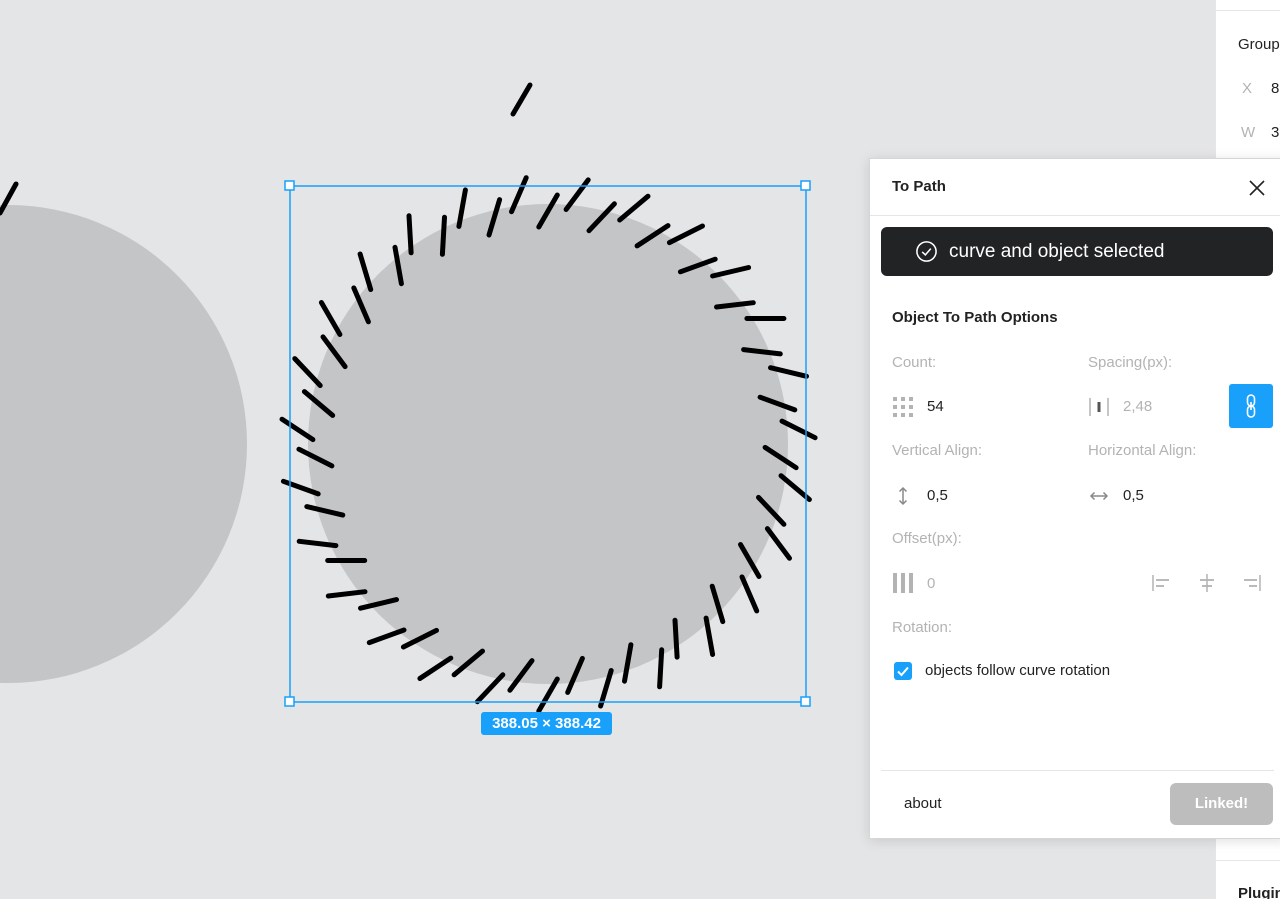 The height and width of the screenshot is (899, 1280). Describe the element at coordinates (521, 99) in the screenshot. I see `stray-line-top` at that location.